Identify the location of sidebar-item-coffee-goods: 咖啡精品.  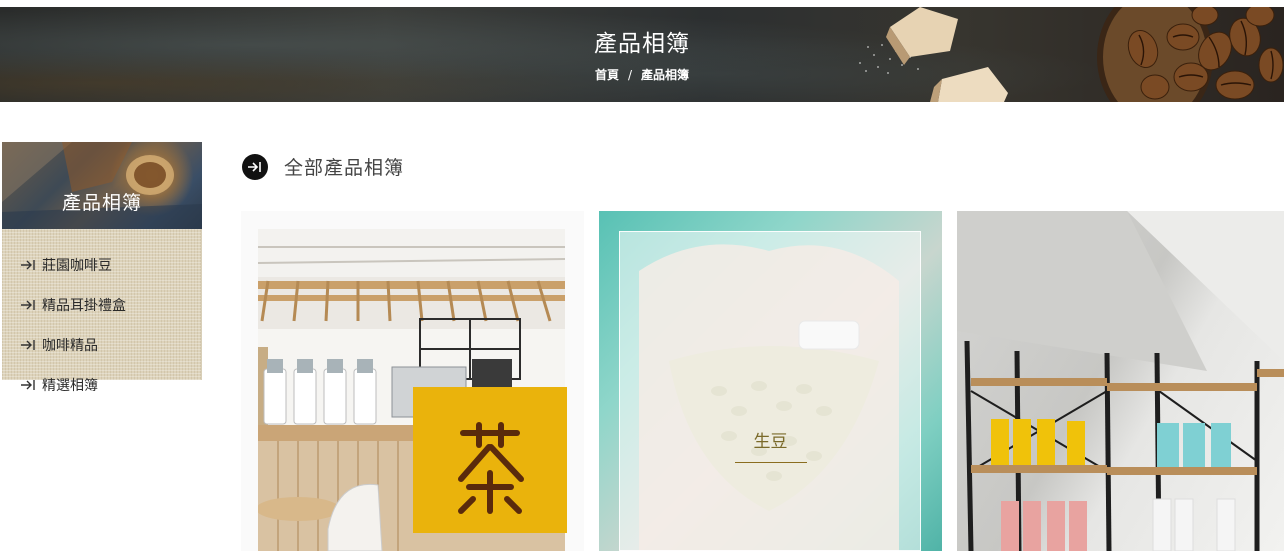
(110, 345).